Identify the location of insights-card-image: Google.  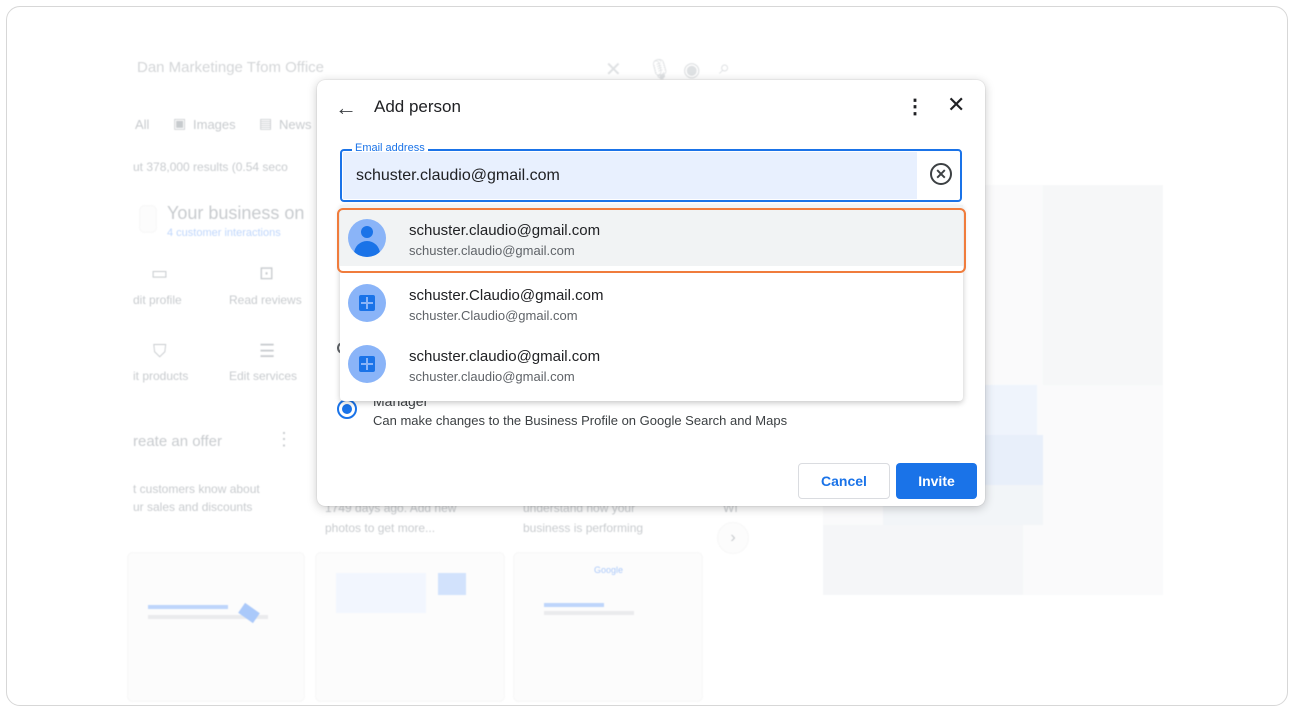
(608, 627).